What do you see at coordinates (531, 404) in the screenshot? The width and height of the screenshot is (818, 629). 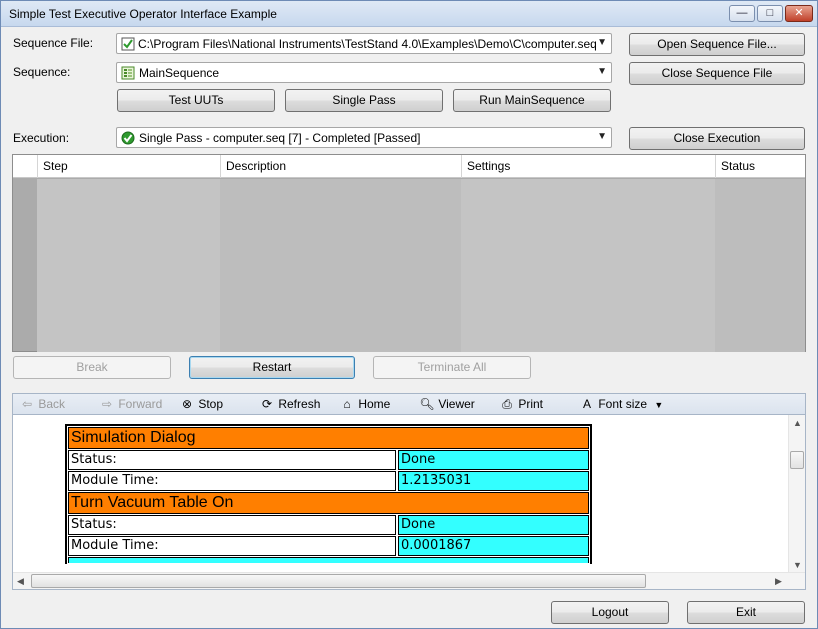 I see `print-label: Print` at bounding box center [531, 404].